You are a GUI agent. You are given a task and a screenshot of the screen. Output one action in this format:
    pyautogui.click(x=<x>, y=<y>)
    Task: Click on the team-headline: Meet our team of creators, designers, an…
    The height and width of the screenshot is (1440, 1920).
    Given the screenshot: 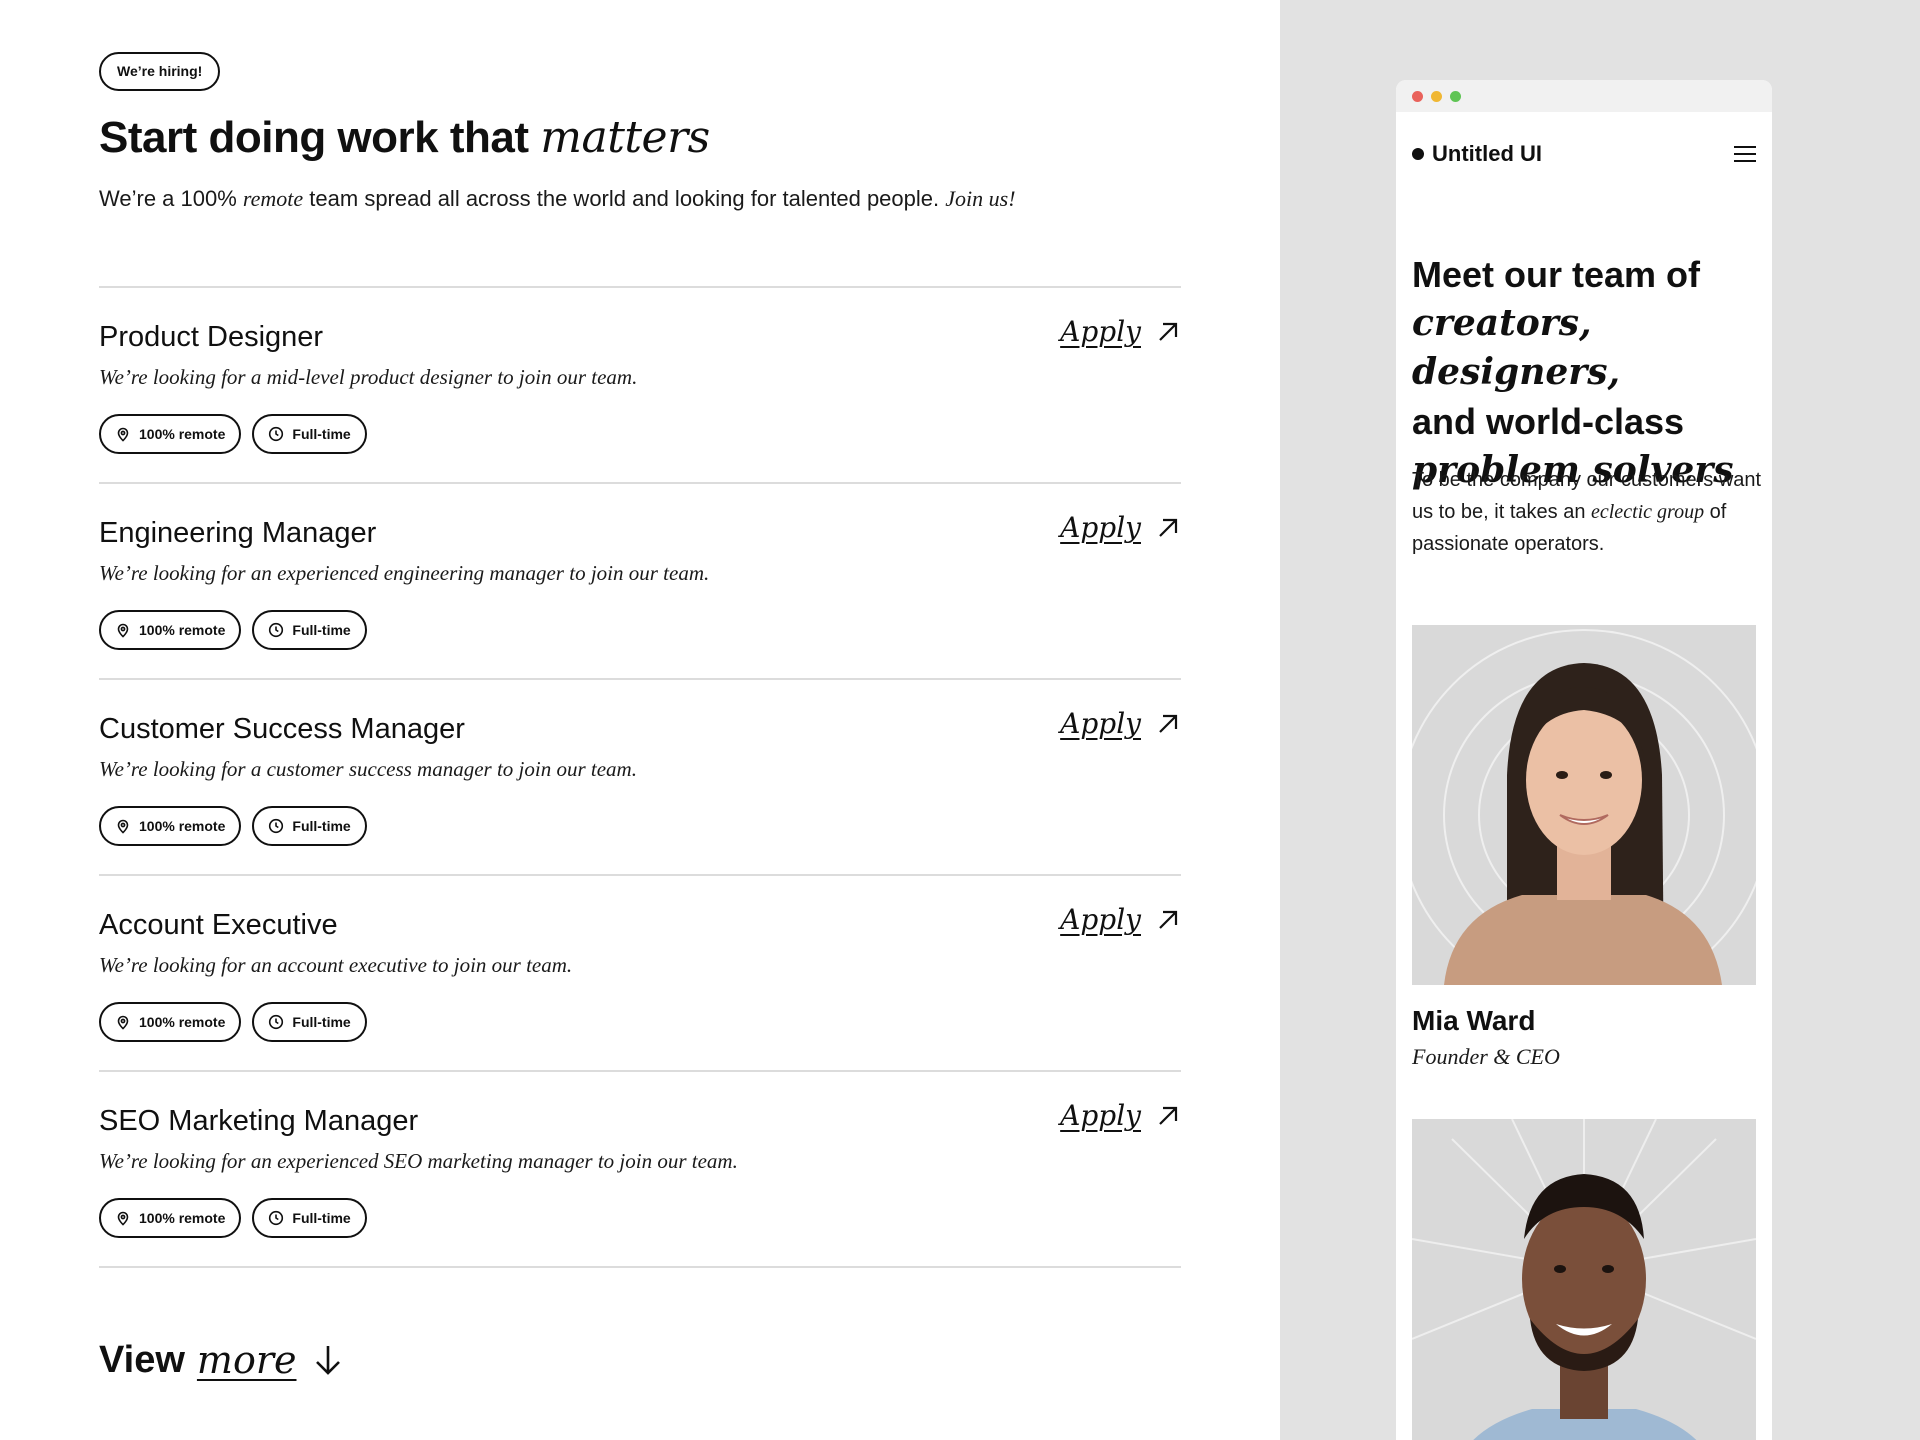 What is the action you would take?
    pyautogui.click(x=1587, y=372)
    